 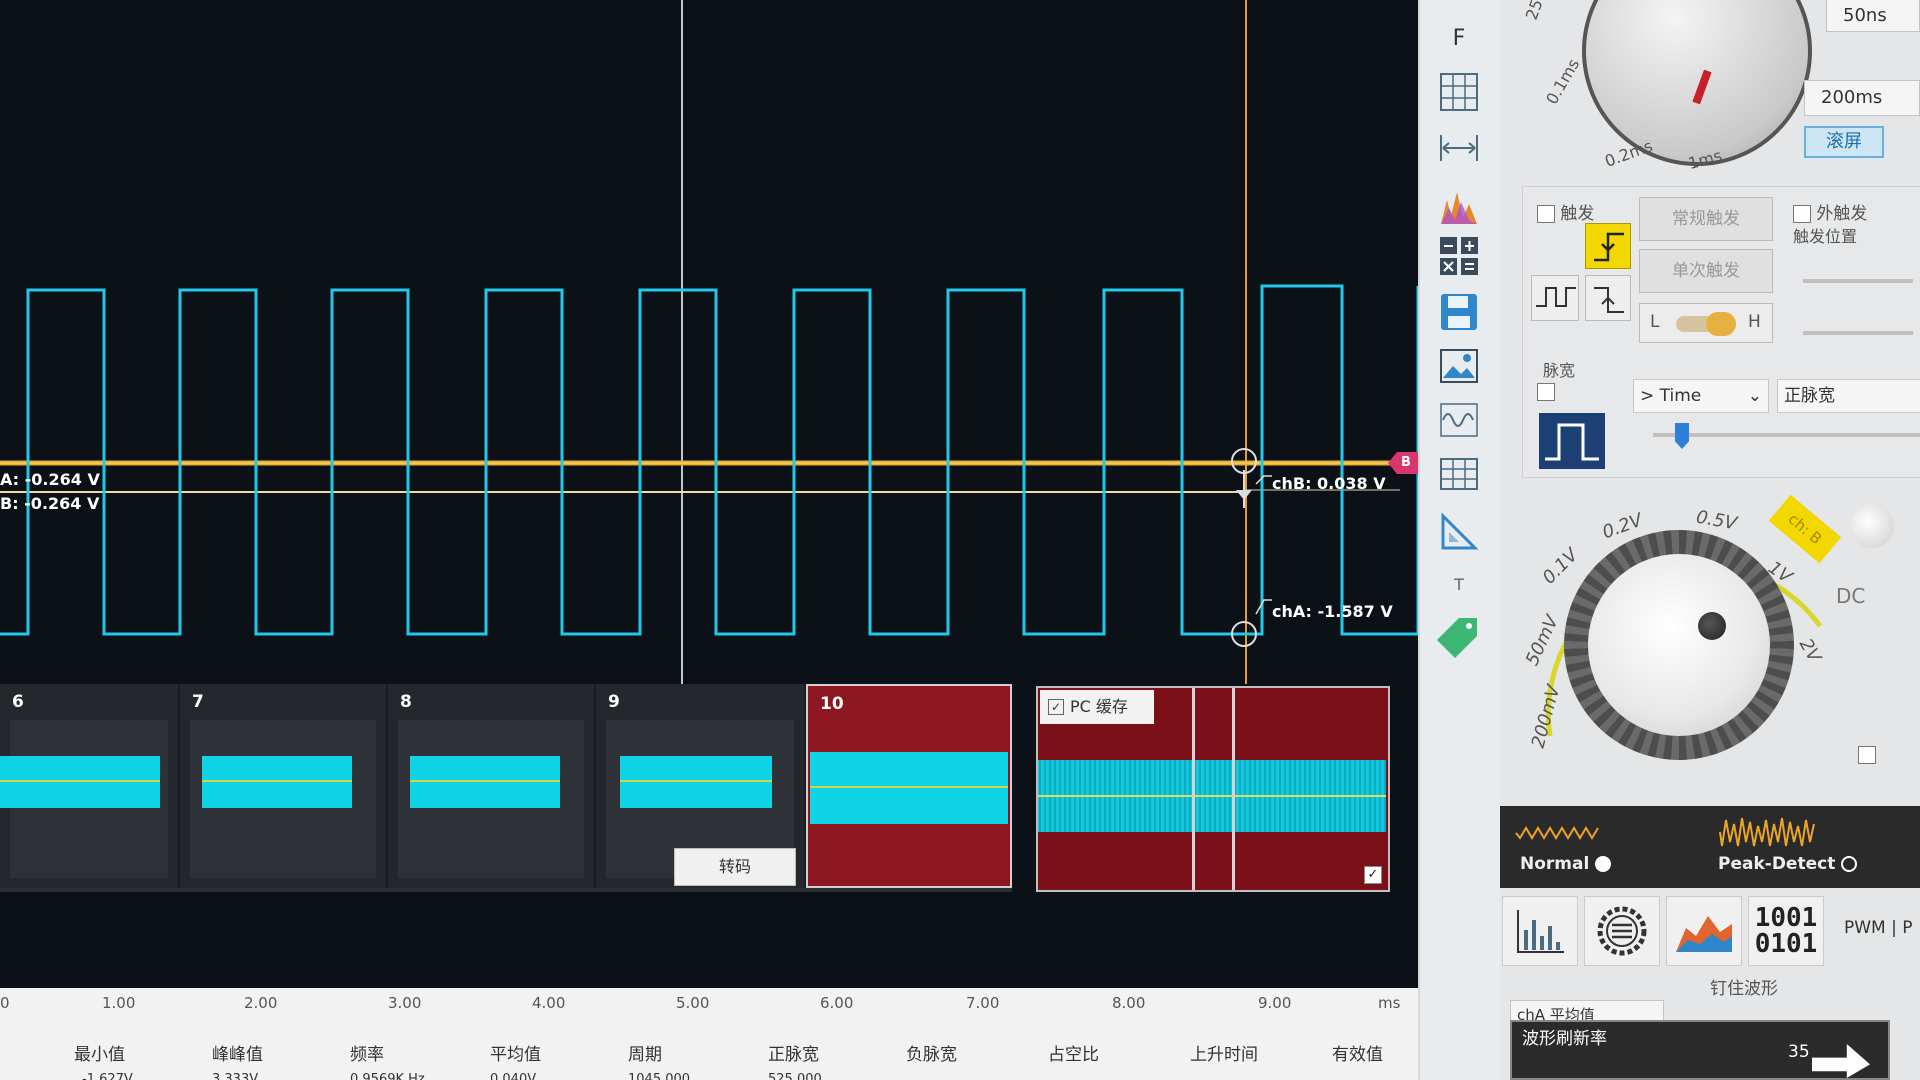 What do you see at coordinates (1459, 38) in the screenshot?
I see `f-button: F` at bounding box center [1459, 38].